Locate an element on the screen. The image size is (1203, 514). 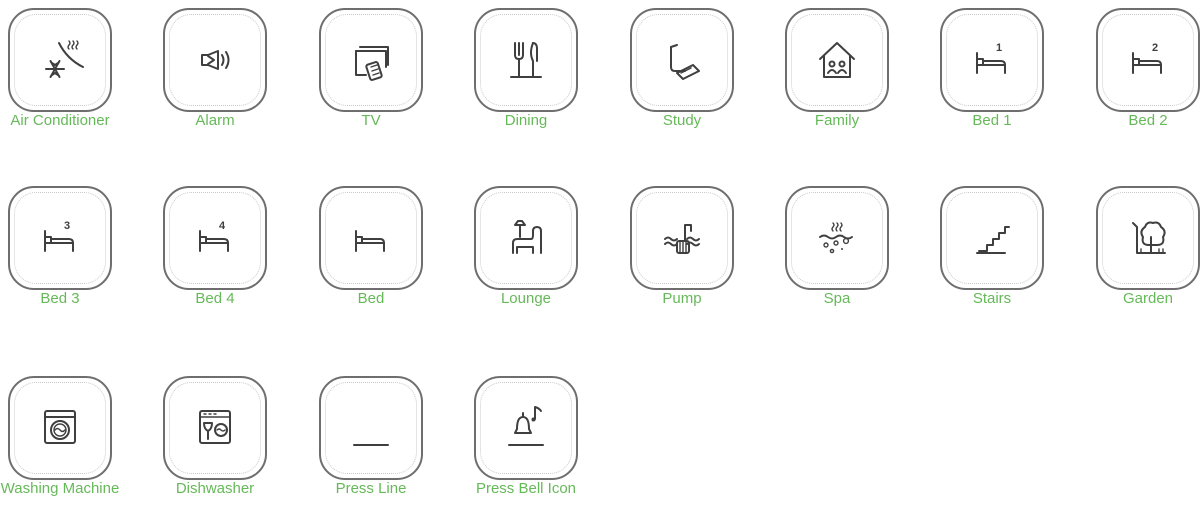
tile-label: Pump is located at coordinates (682, 298).